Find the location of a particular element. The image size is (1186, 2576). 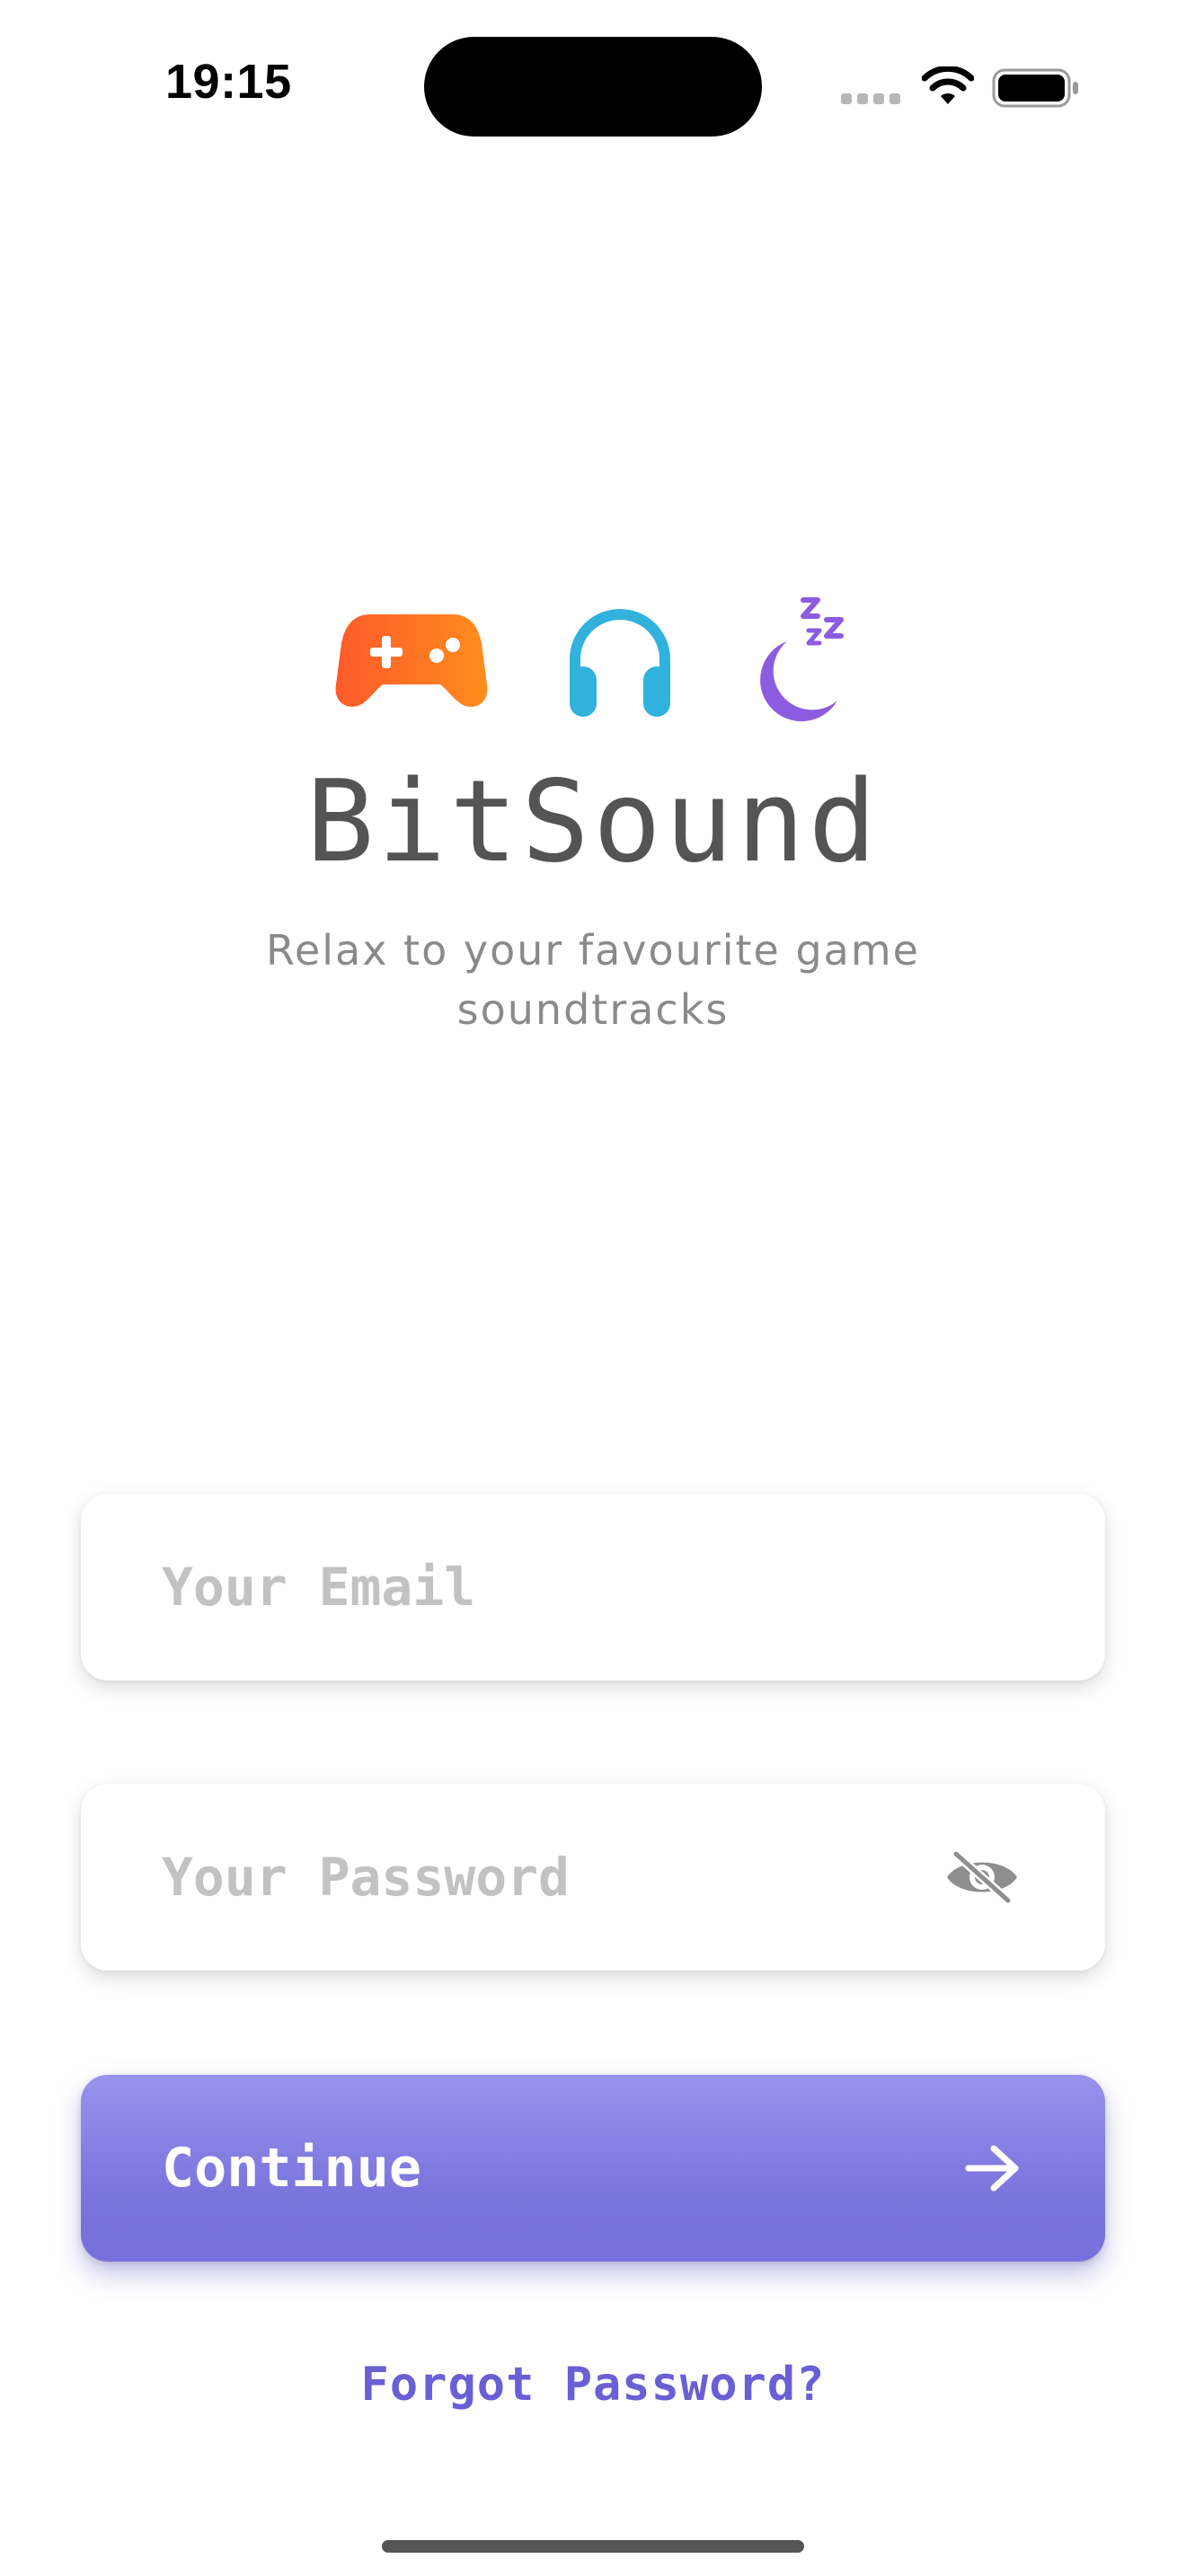

continue-button: Continue is located at coordinates (593, 2168).